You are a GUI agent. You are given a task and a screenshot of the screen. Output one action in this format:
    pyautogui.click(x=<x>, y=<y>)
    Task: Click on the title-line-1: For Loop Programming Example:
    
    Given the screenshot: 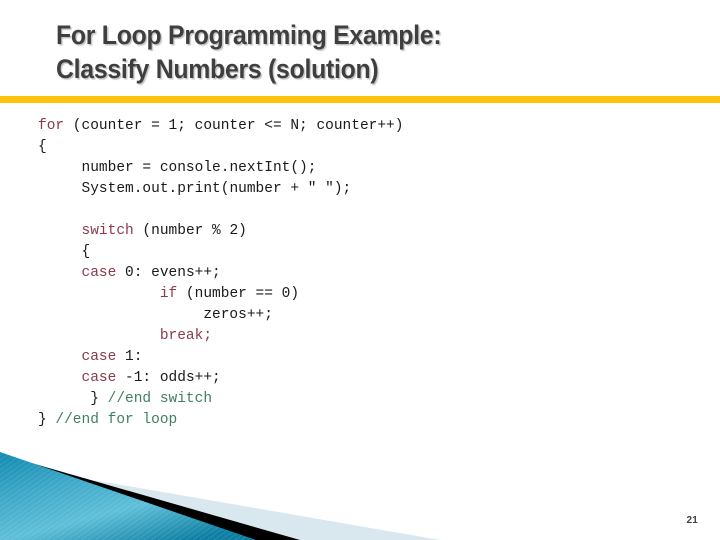 What is the action you would take?
    pyautogui.click(x=249, y=35)
    